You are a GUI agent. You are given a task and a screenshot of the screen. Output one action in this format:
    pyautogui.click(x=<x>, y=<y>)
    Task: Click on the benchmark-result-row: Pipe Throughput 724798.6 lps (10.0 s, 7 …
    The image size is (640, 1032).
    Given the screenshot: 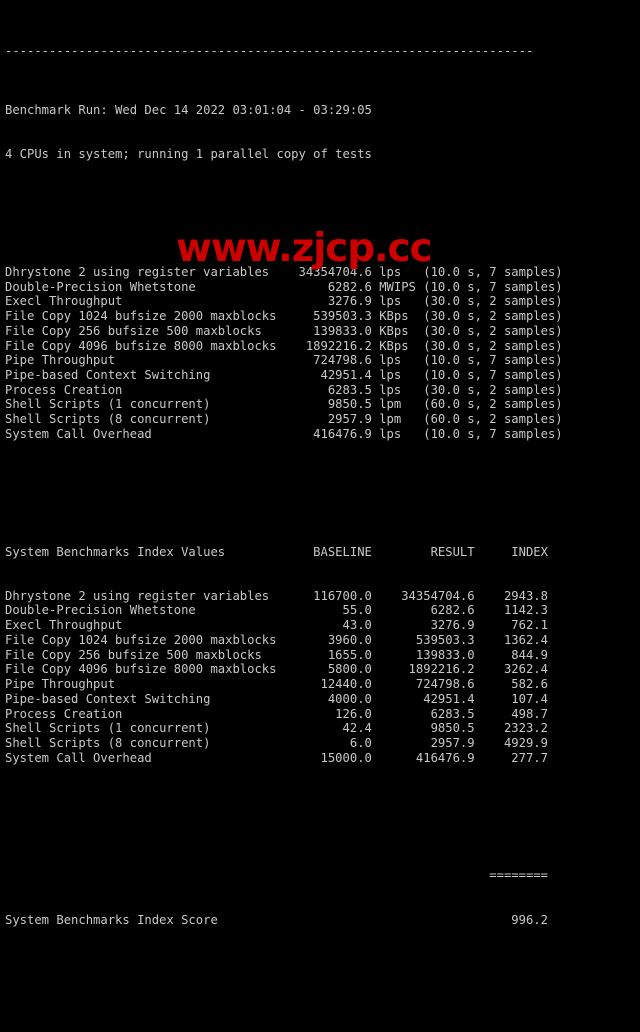 What is the action you would take?
    pyautogui.click(x=284, y=360)
    